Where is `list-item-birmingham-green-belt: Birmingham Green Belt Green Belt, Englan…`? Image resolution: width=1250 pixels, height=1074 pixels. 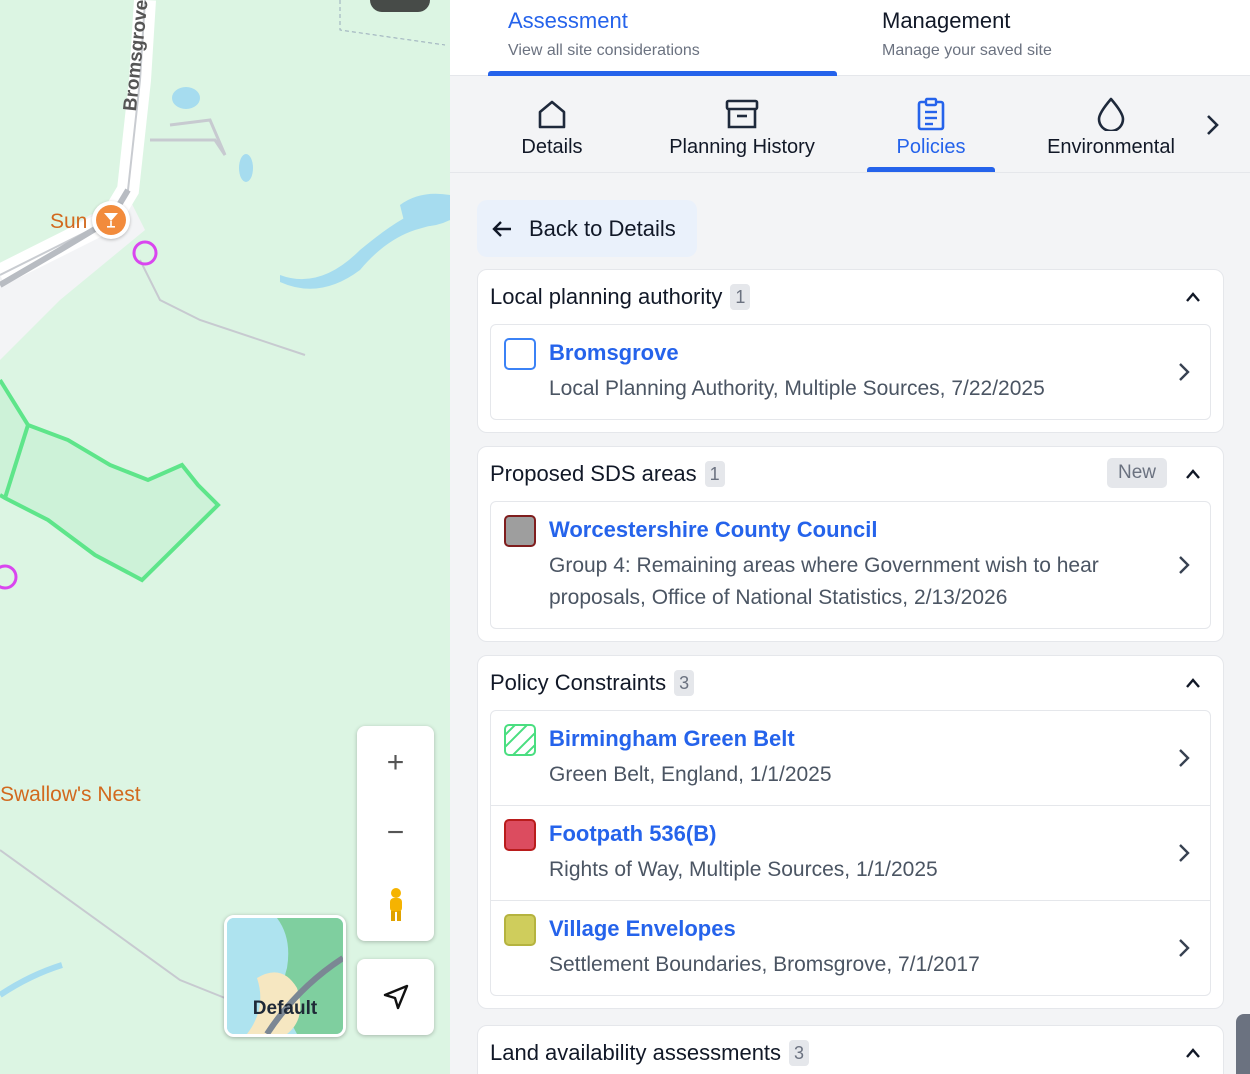
list-item-birmingham-green-belt: Birmingham Green Belt Green Belt, Englan… is located at coordinates (850, 758).